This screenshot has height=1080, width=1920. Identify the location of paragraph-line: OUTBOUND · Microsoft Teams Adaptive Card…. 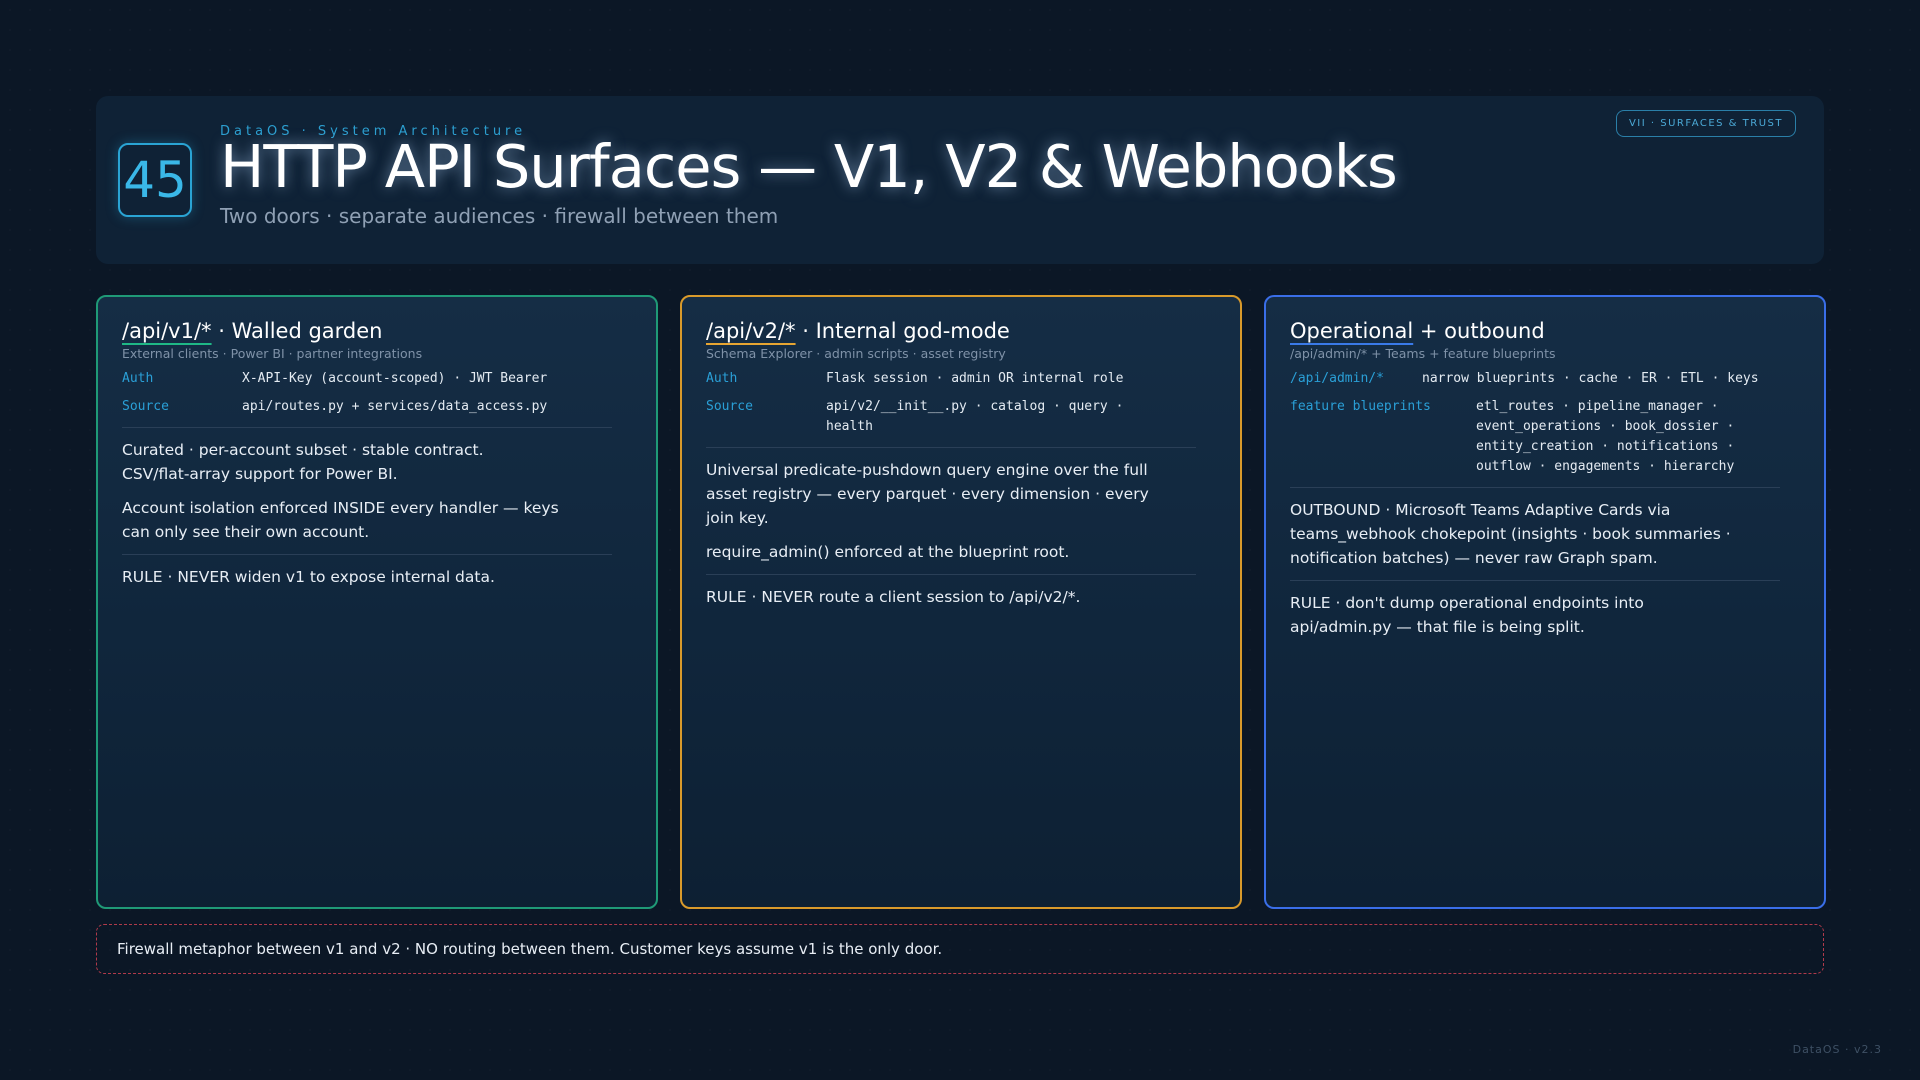
(1480, 510).